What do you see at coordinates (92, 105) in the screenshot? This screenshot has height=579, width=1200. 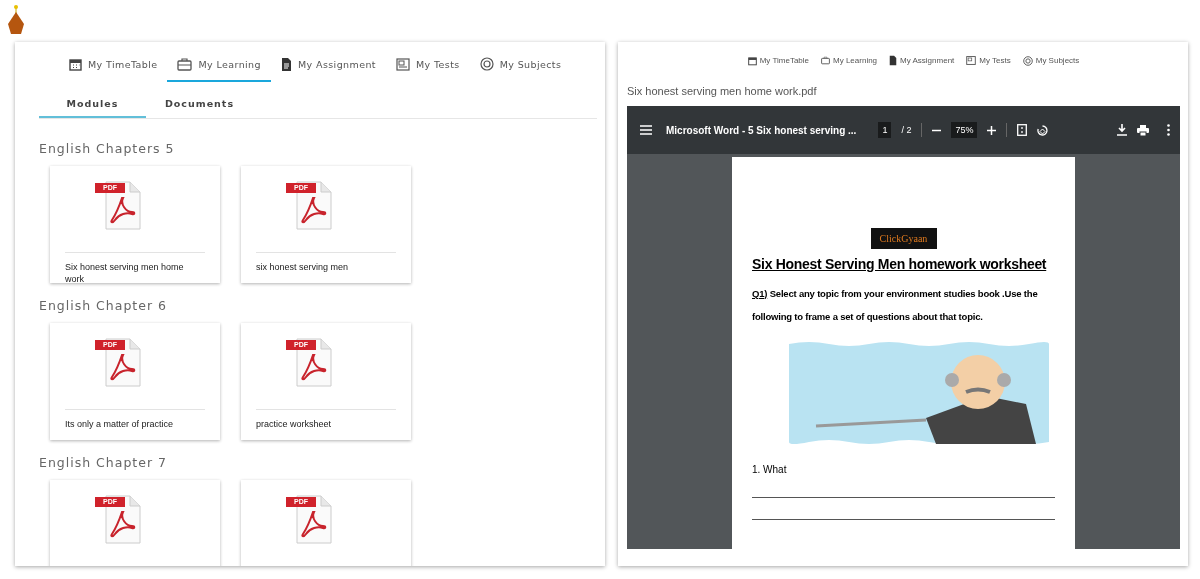 I see `sub-tab: Modules` at bounding box center [92, 105].